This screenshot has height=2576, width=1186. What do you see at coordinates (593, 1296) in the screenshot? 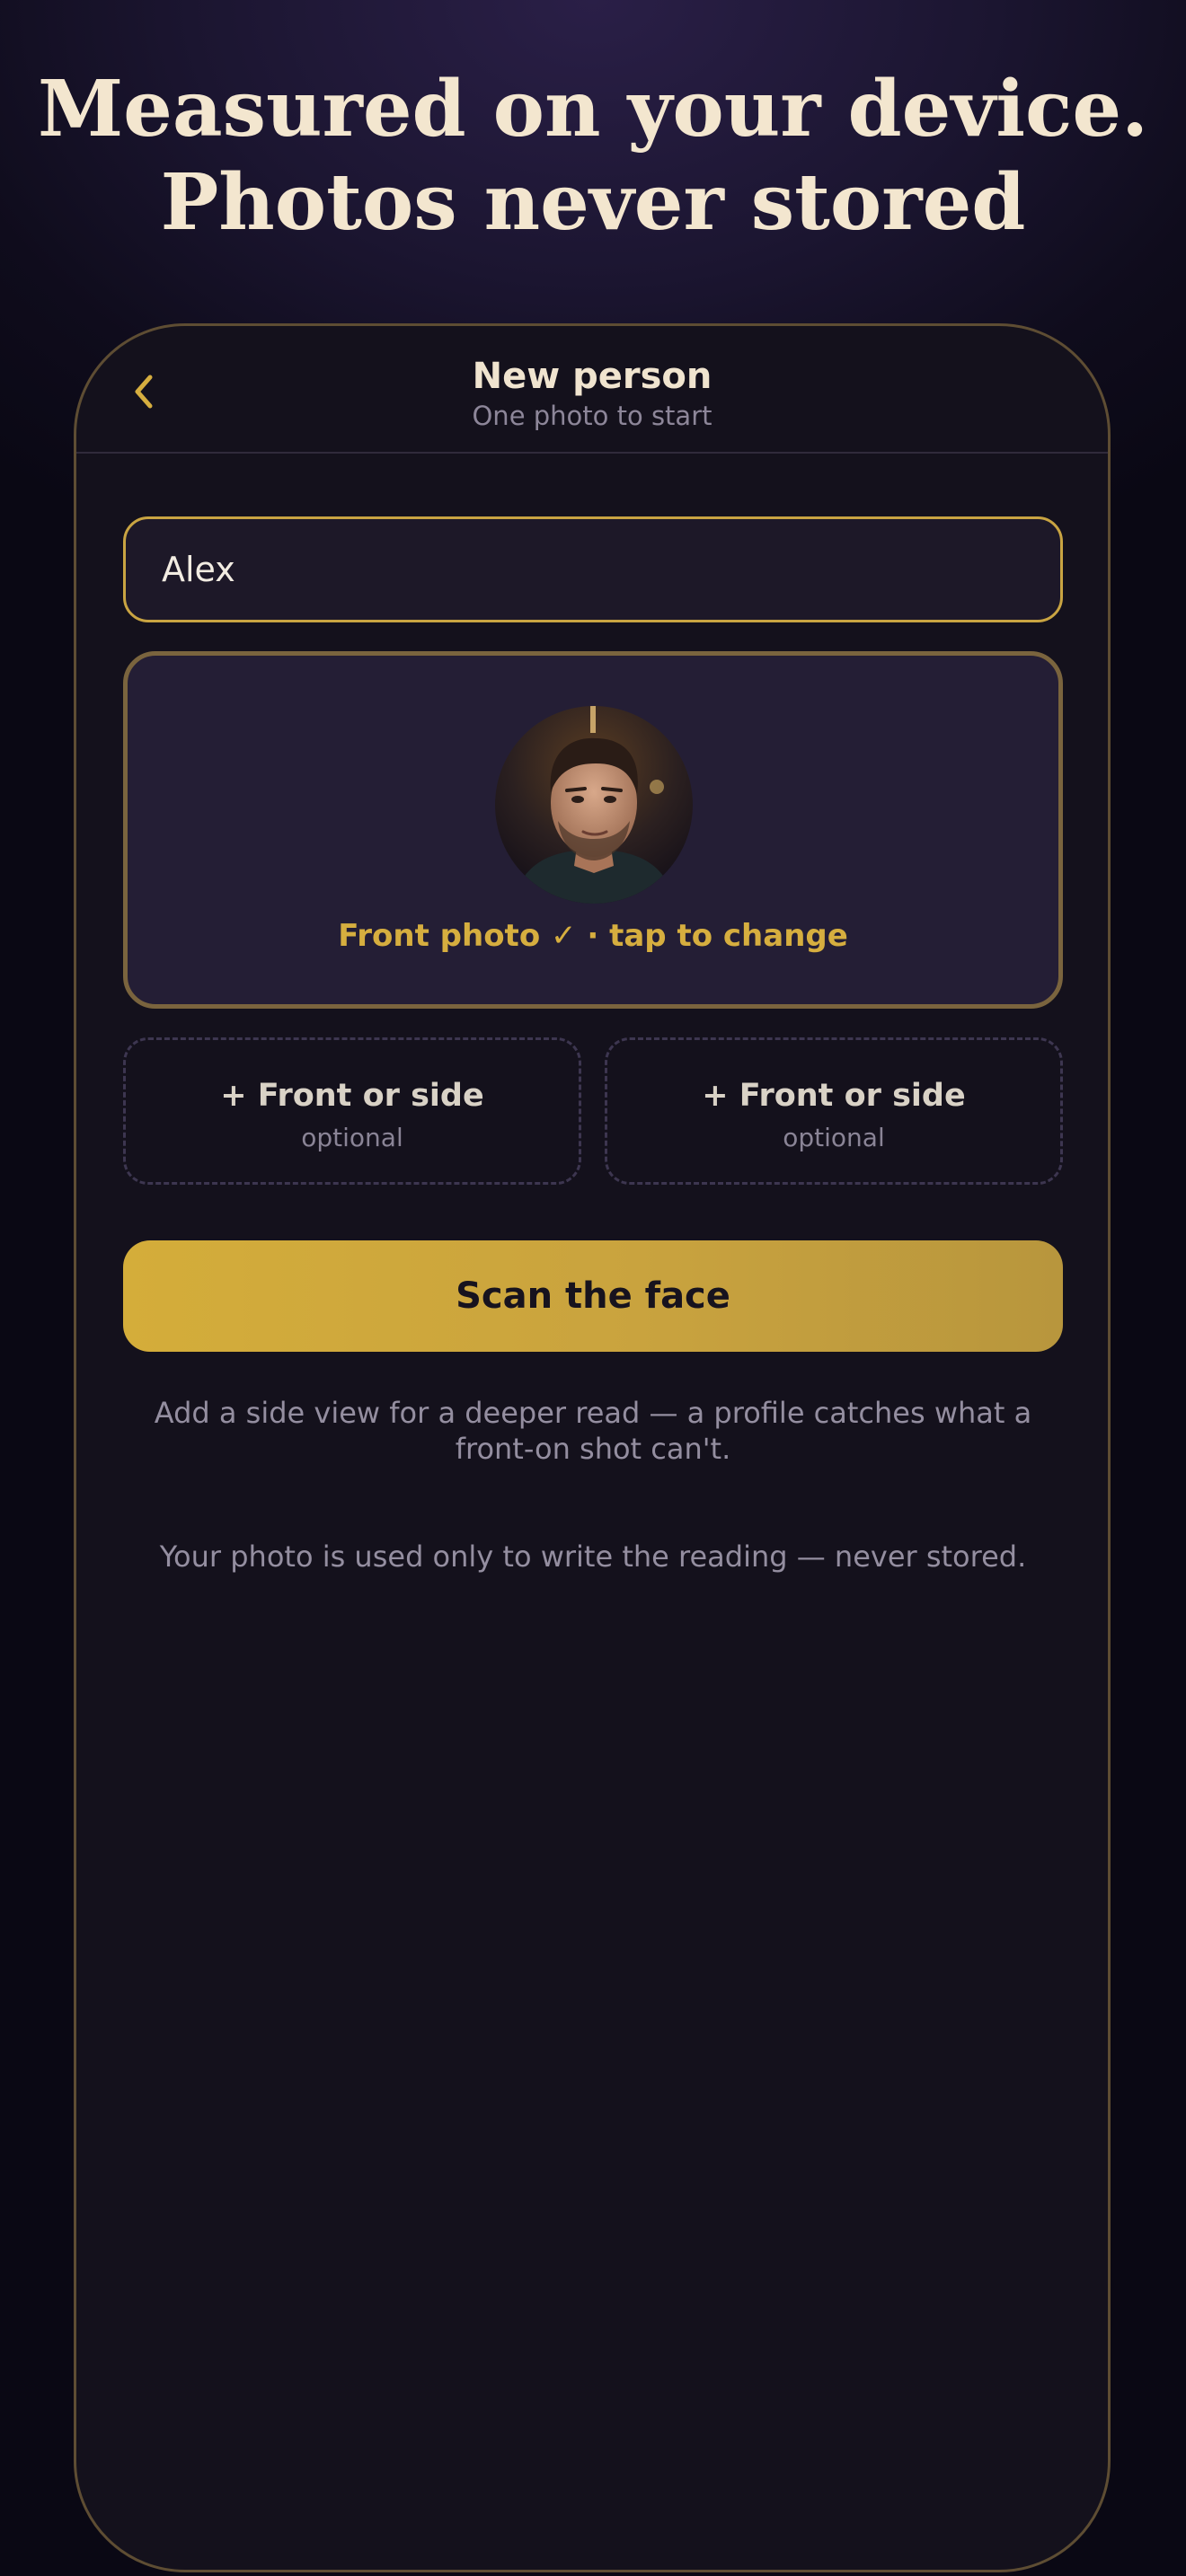
I see `scan-face-button: Scan the face` at bounding box center [593, 1296].